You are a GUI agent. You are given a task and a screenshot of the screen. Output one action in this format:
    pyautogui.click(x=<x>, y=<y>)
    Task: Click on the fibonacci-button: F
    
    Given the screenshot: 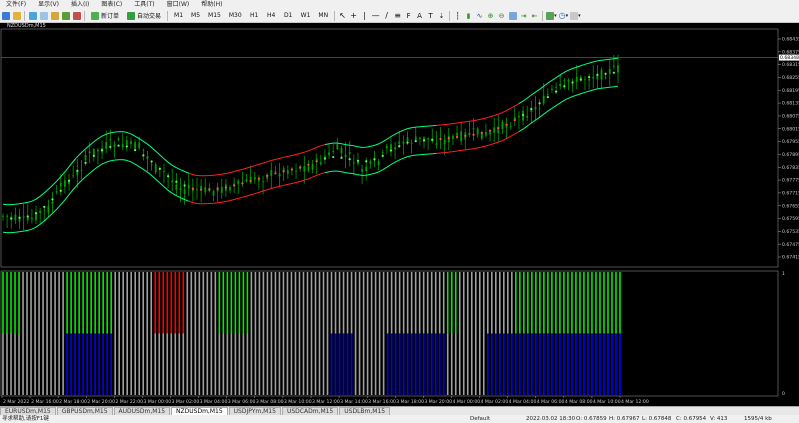 What is the action you would take?
    pyautogui.click(x=408, y=15)
    